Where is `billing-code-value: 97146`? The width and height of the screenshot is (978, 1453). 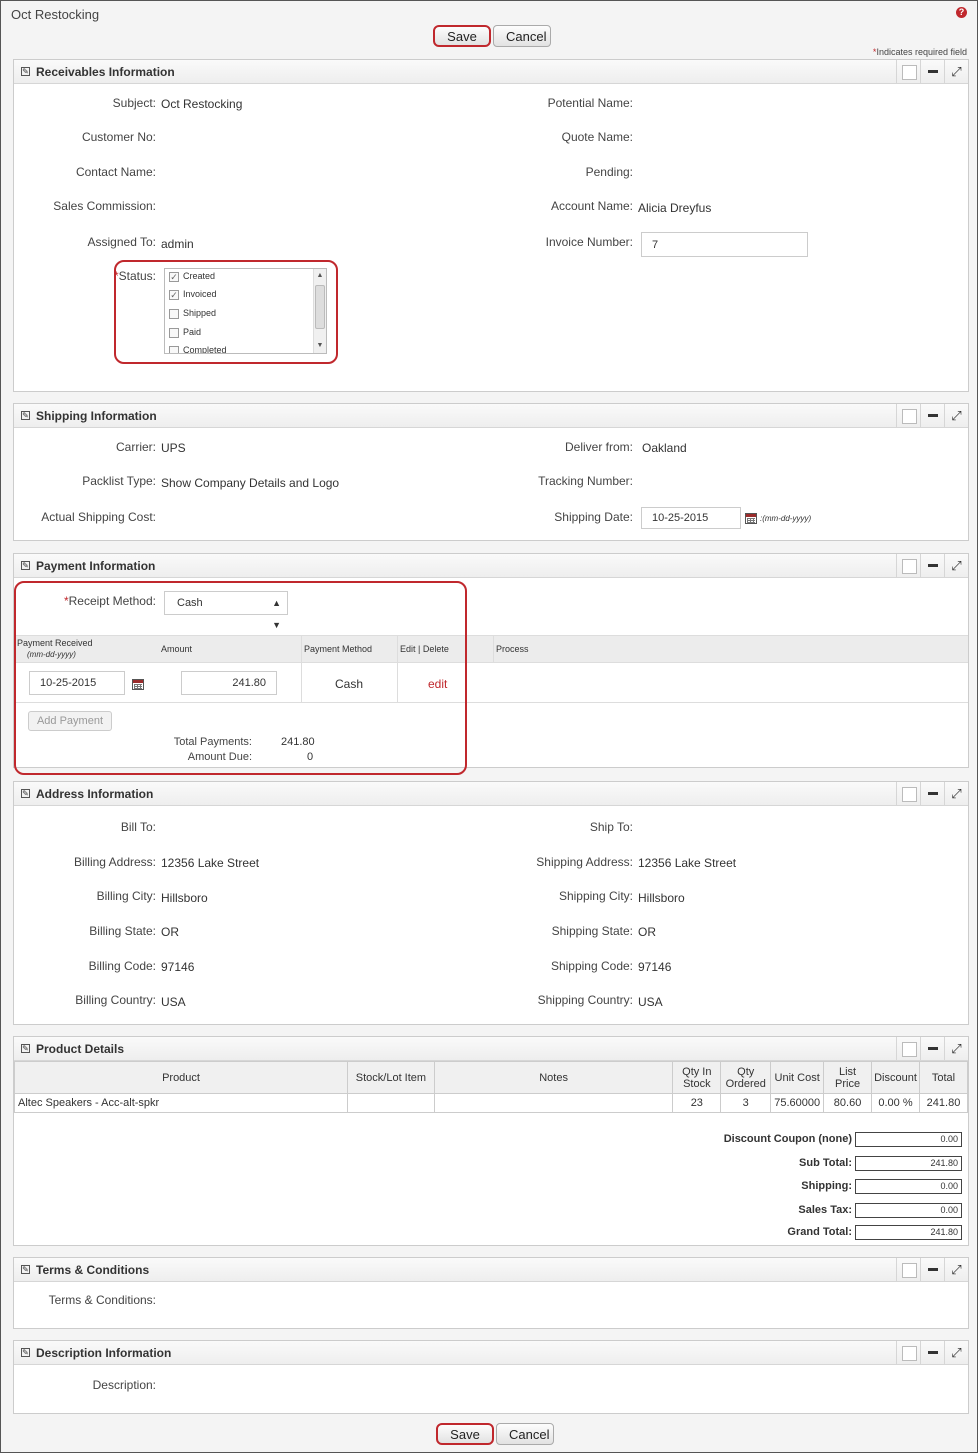
billing-code-value: 97146 is located at coordinates (178, 967).